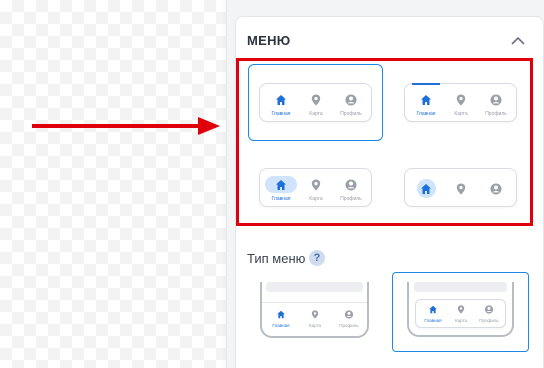  I want to click on nav-label-home: Главная, so click(281, 325).